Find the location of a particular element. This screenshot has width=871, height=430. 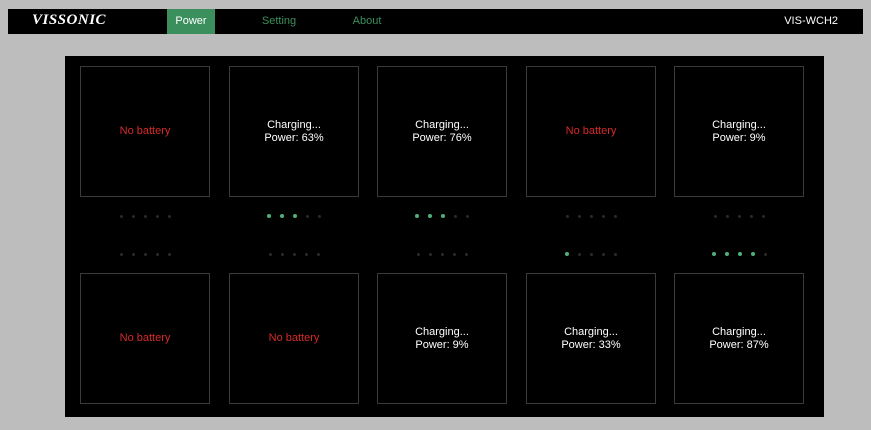

slot-top-1: No battery is located at coordinates (145, 131).